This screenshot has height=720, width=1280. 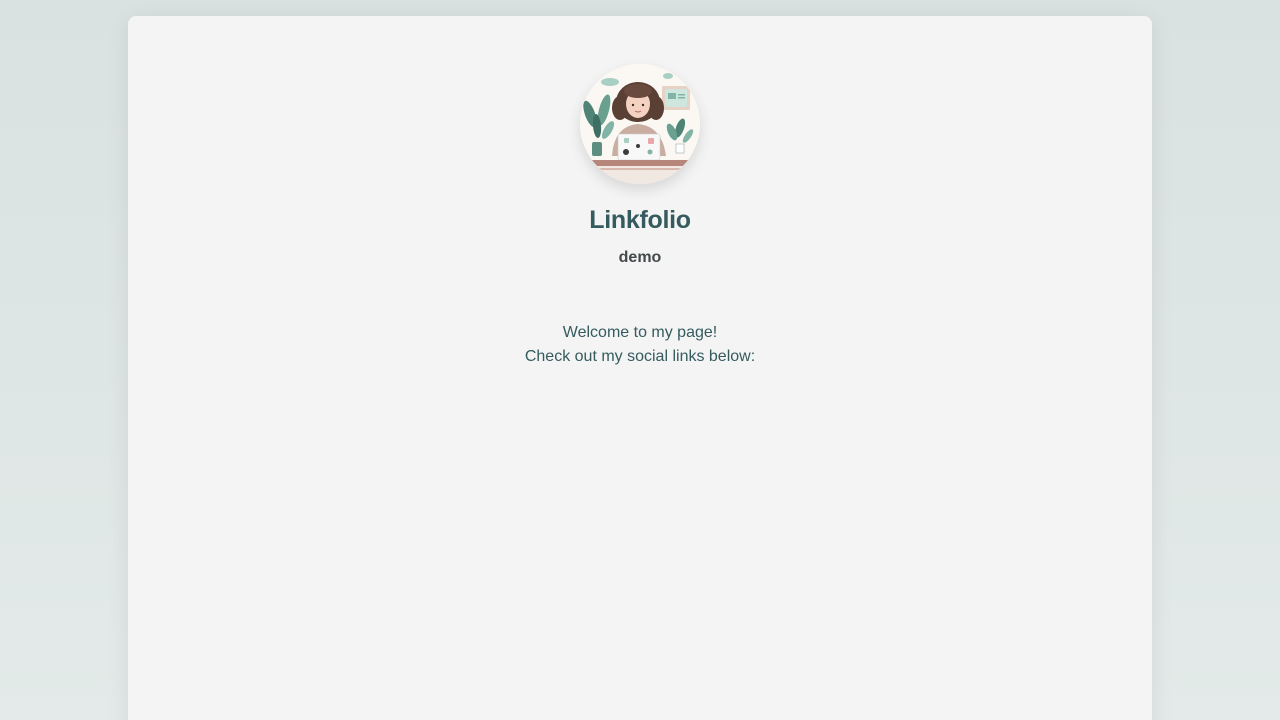 I want to click on bio-line: Welcome to my page!, so click(x=640, y=332).